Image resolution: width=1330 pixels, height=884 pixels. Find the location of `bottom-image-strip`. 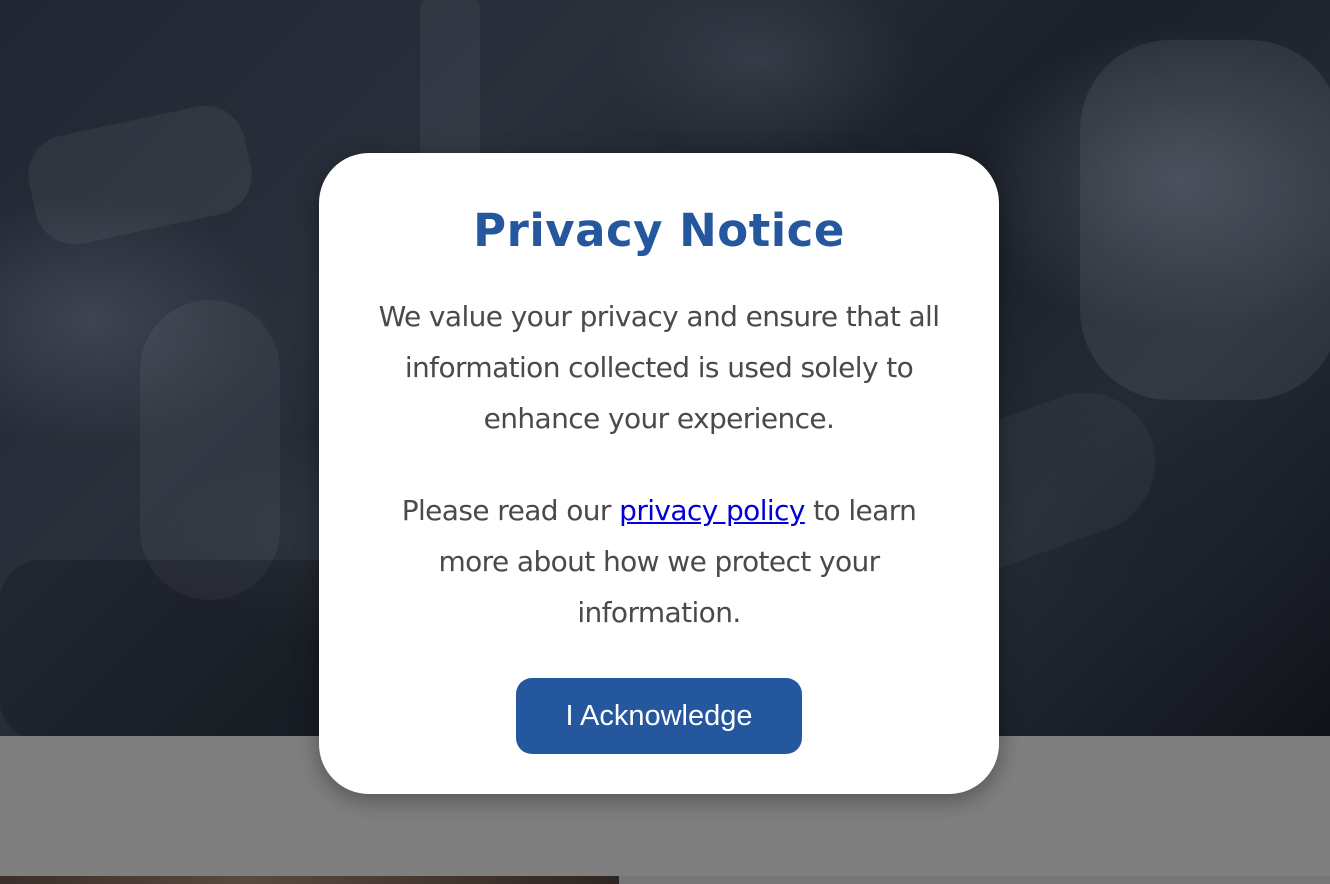

bottom-image-strip is located at coordinates (309, 880).